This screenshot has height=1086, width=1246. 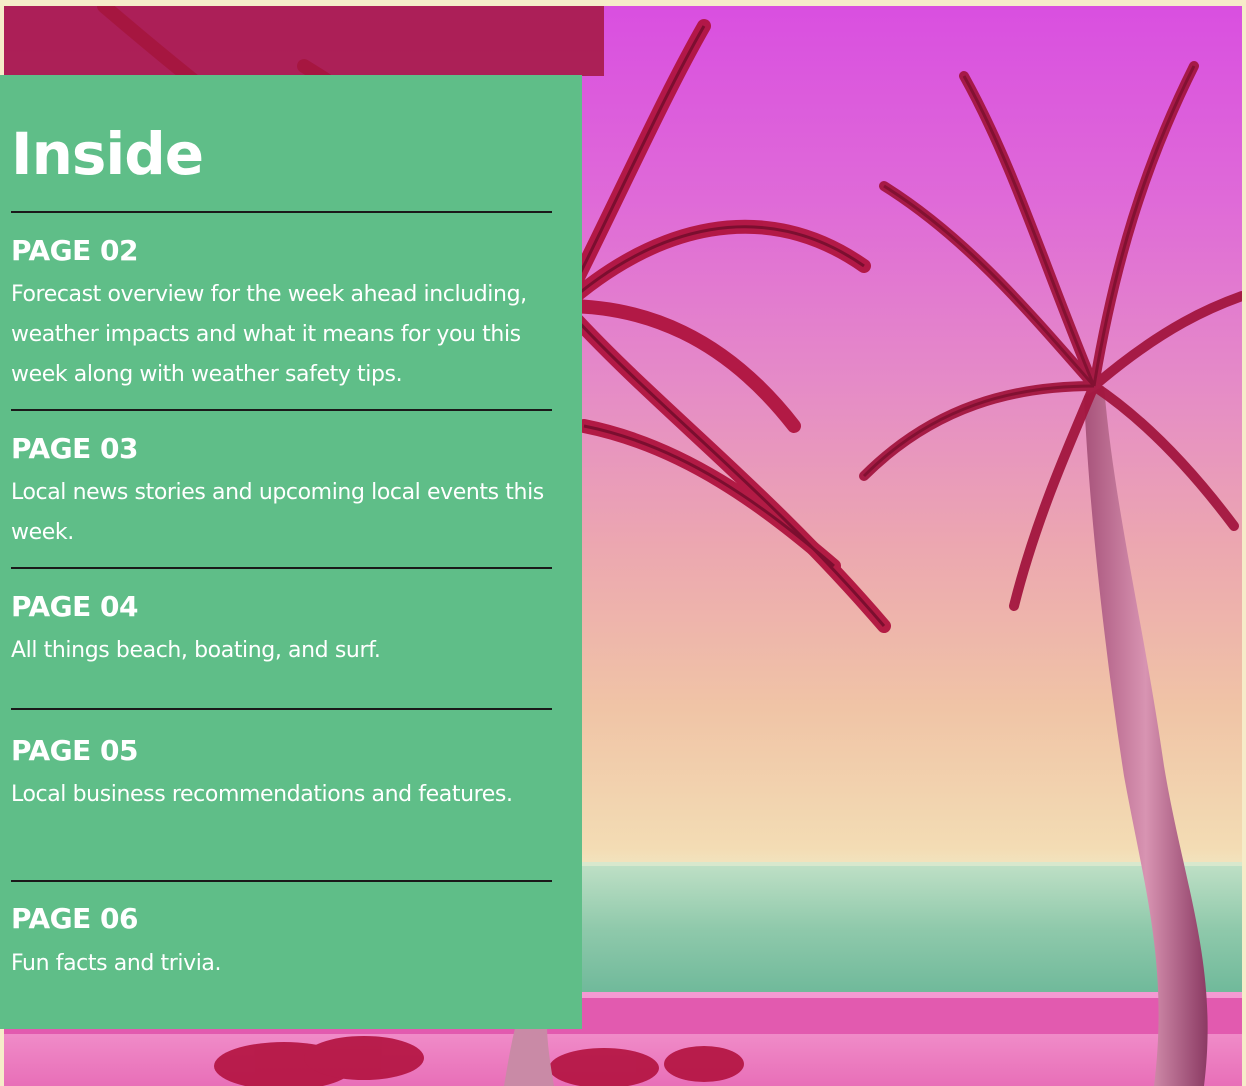 I want to click on entry-page-05-heading: PAGE 05, so click(x=74, y=750).